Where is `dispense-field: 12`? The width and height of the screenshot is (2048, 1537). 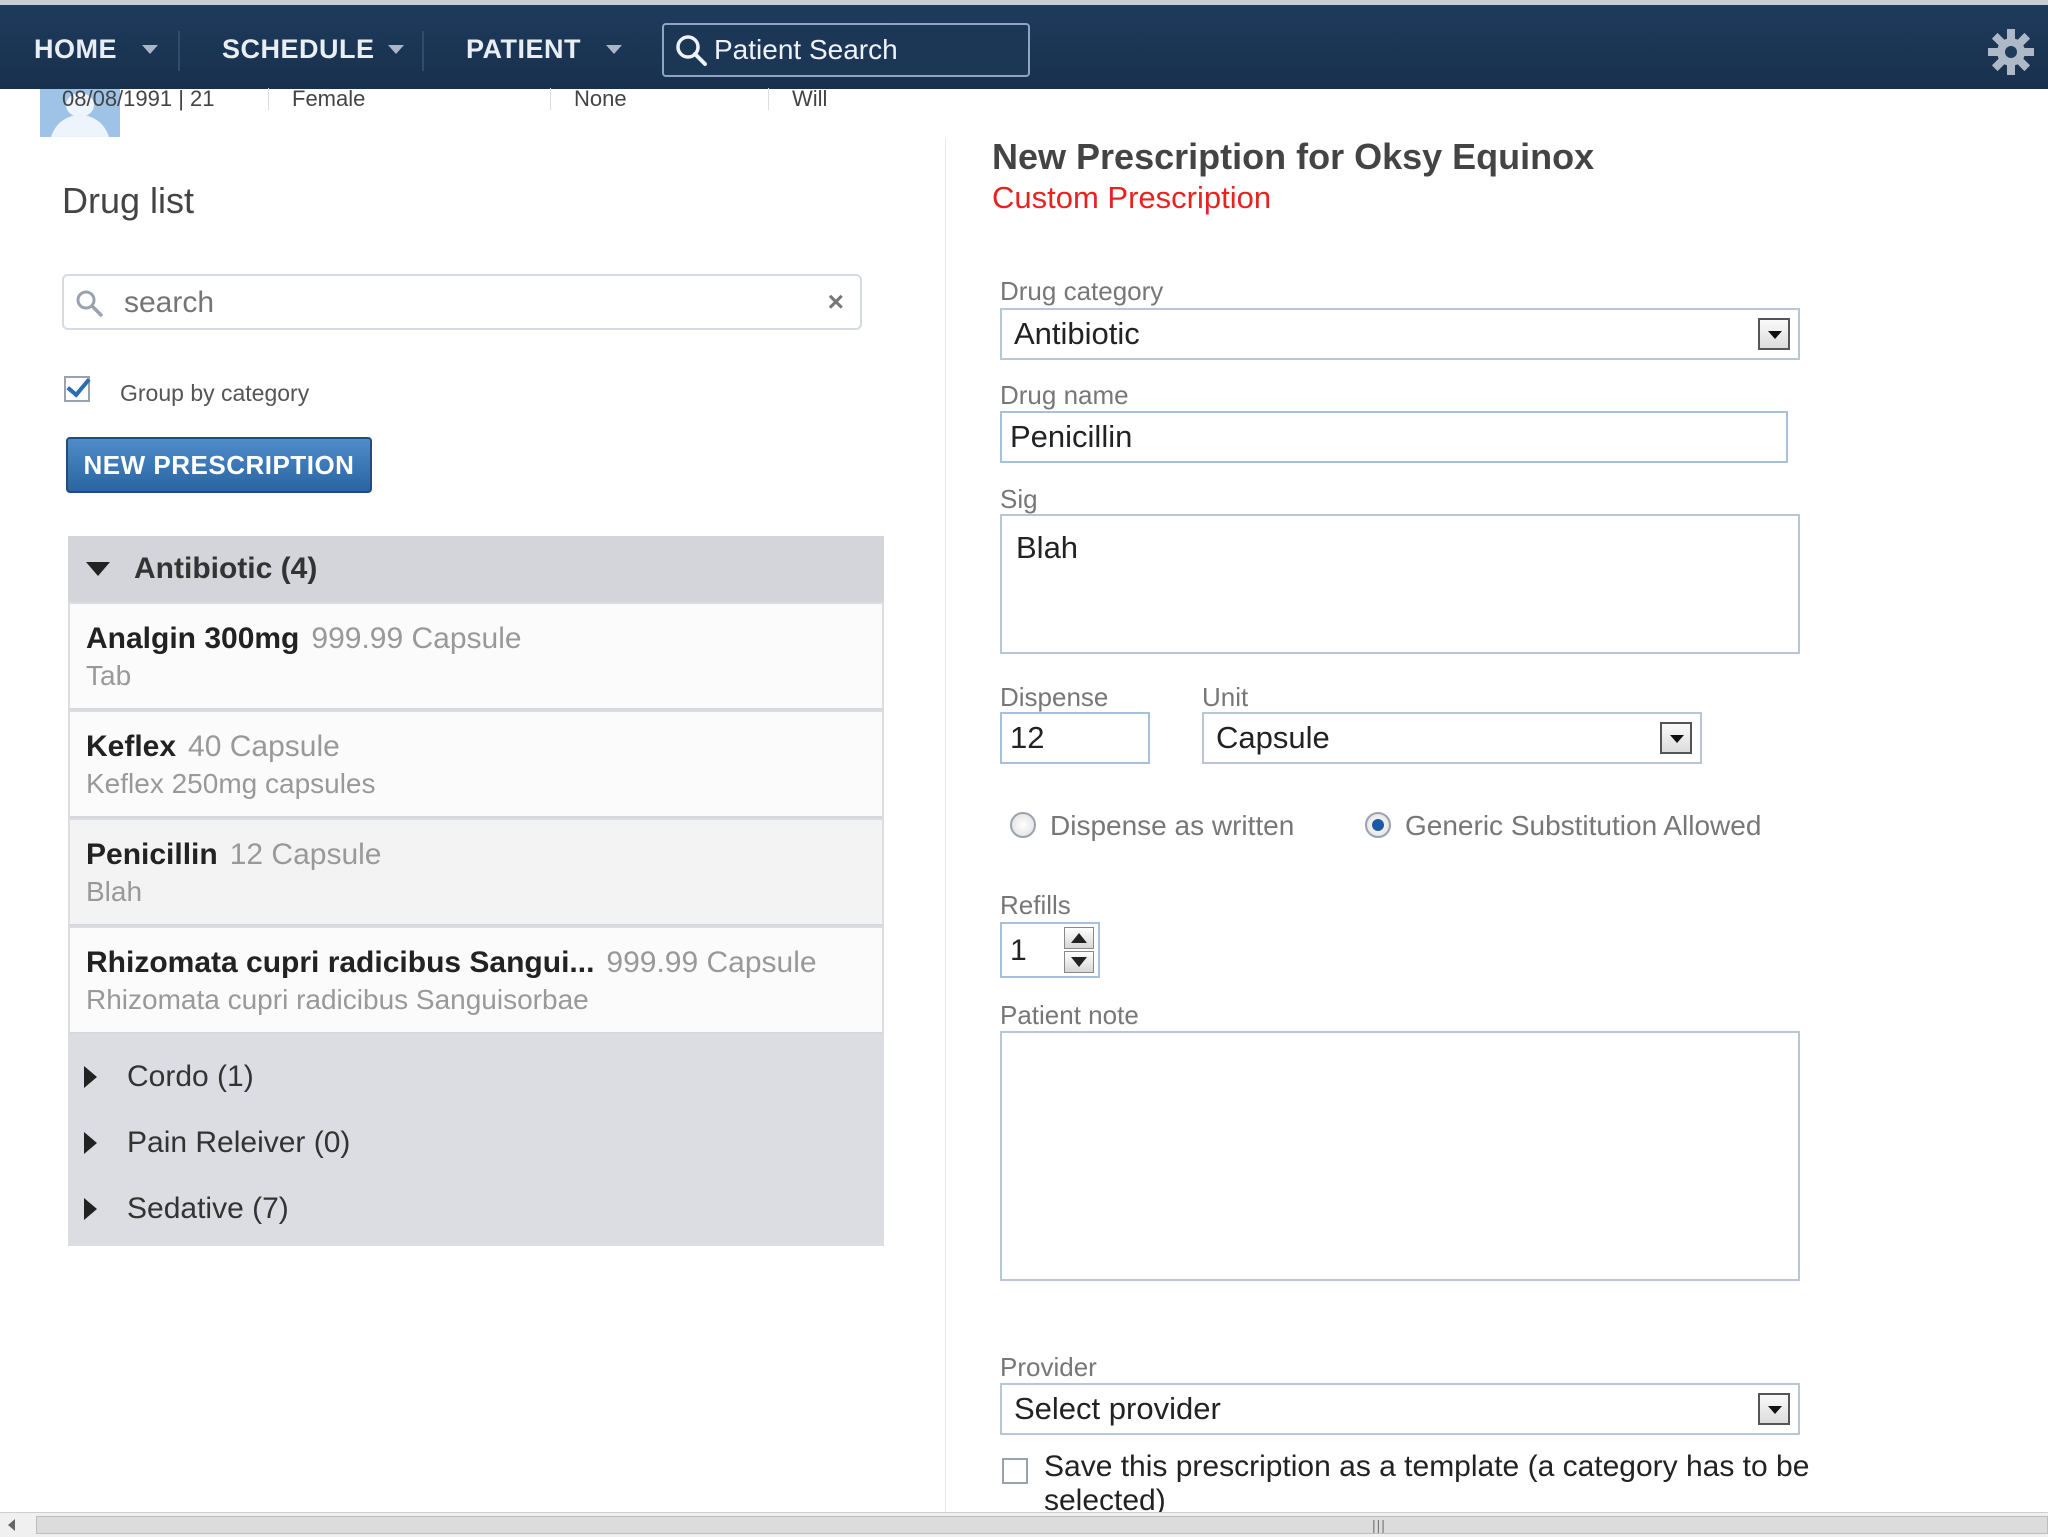
dispense-field: 12 is located at coordinates (1075, 738).